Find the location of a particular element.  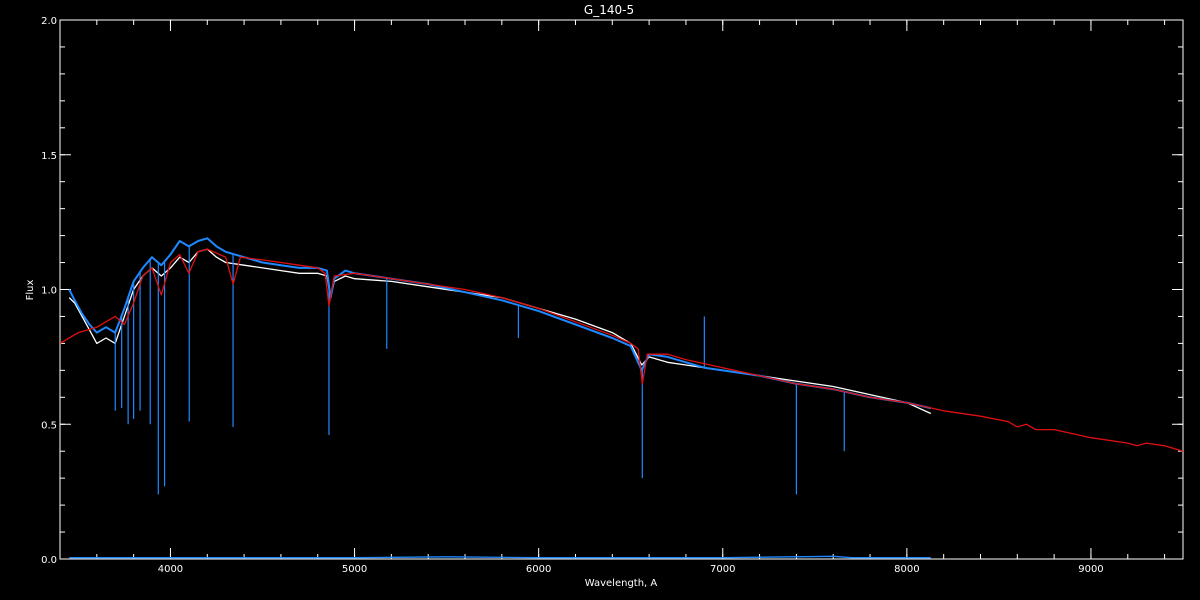

x-tick-label: 4000 is located at coordinates (170, 569).